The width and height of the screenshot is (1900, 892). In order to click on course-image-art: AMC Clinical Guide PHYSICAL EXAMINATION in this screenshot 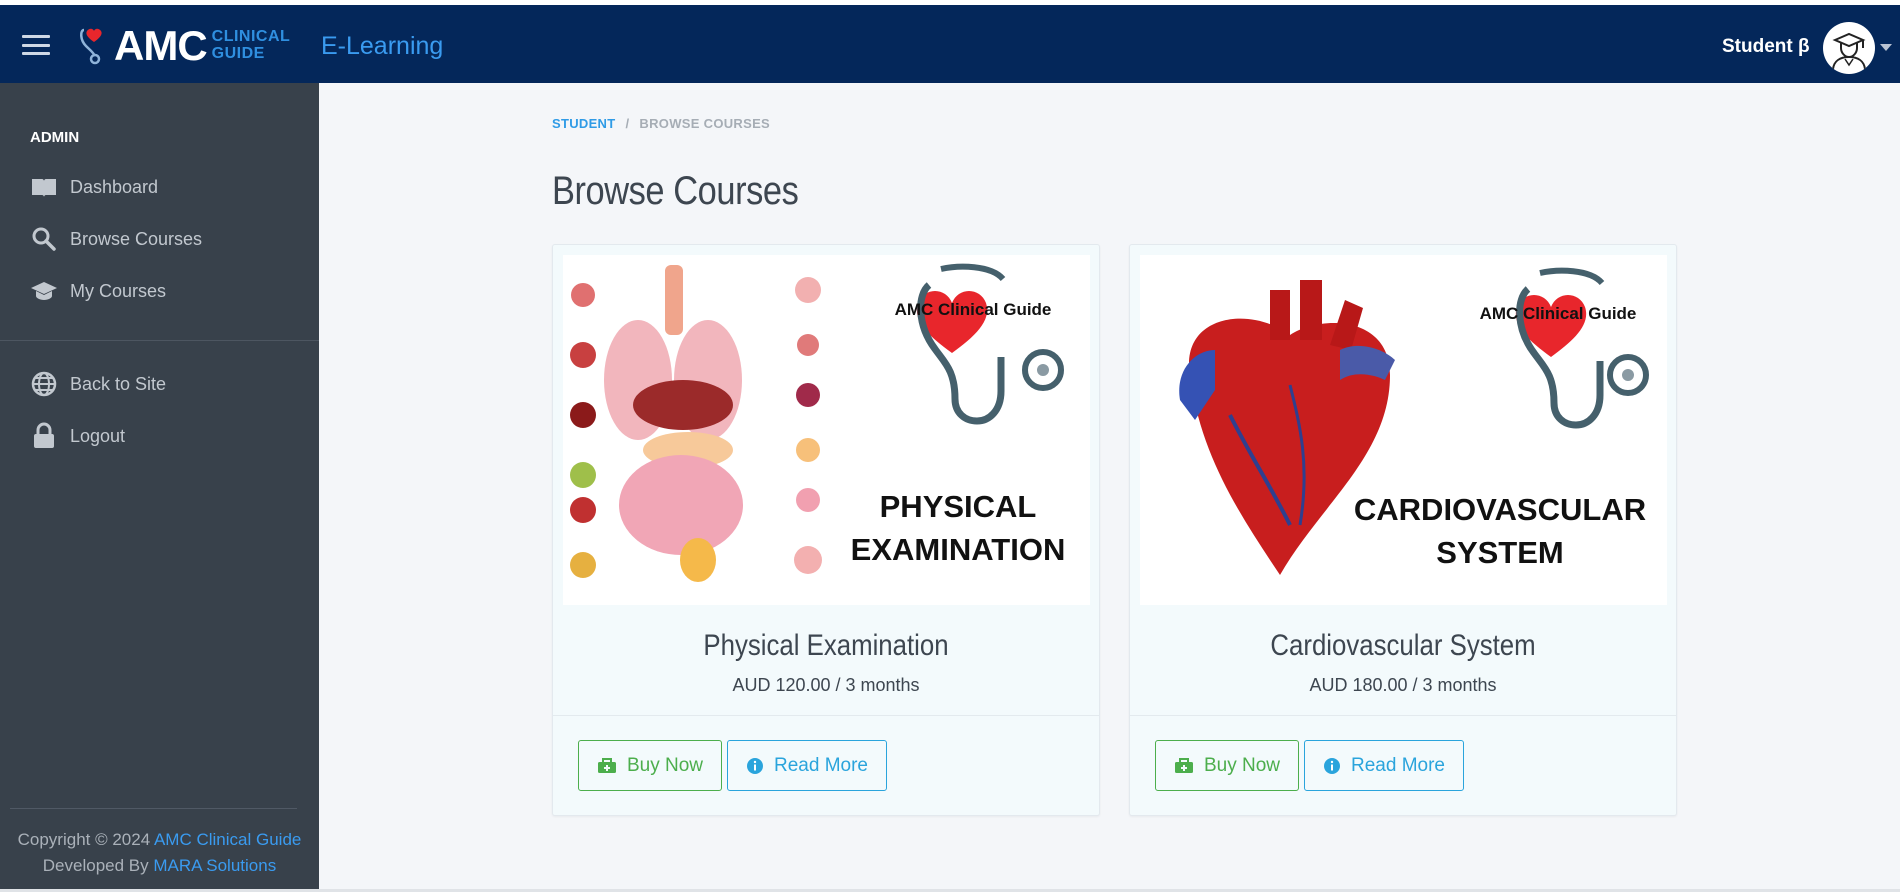, I will do `click(826, 430)`.